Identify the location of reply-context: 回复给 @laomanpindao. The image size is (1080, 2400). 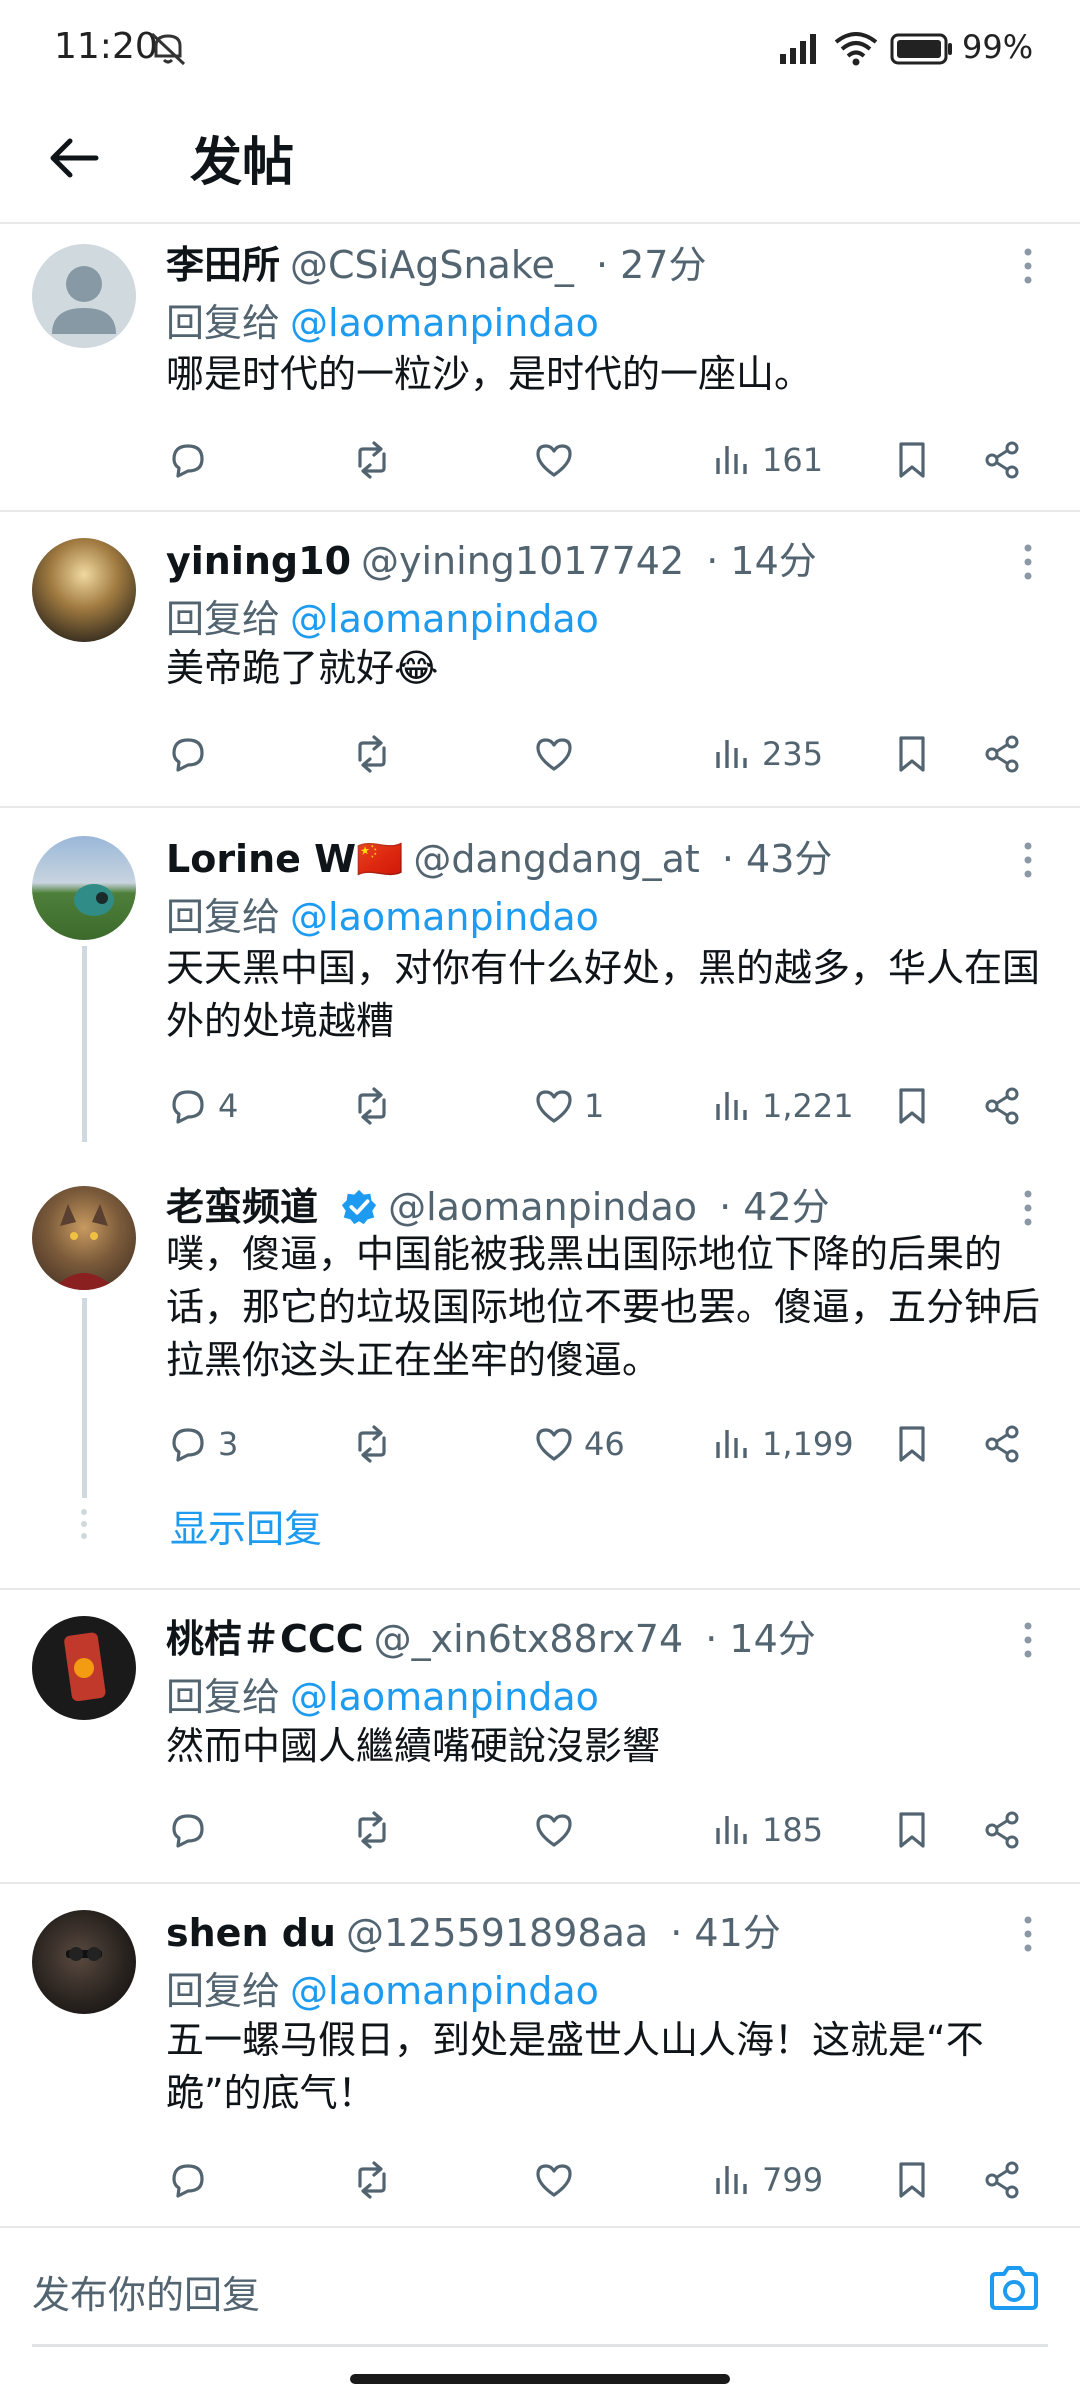
(382, 913).